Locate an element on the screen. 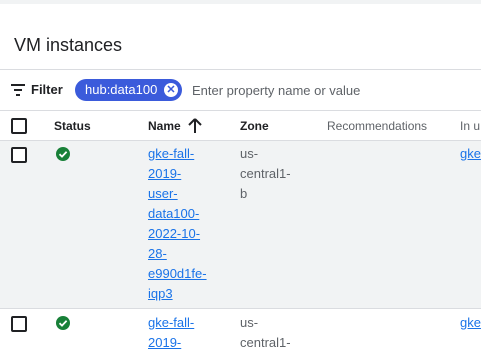  column-status: Status is located at coordinates (72, 126).